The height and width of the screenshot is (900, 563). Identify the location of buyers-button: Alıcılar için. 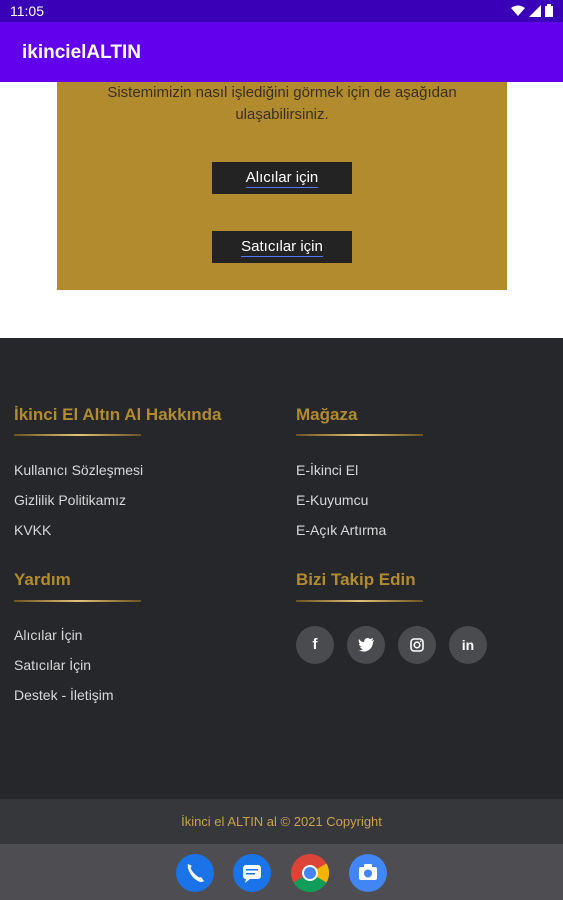
(282, 178).